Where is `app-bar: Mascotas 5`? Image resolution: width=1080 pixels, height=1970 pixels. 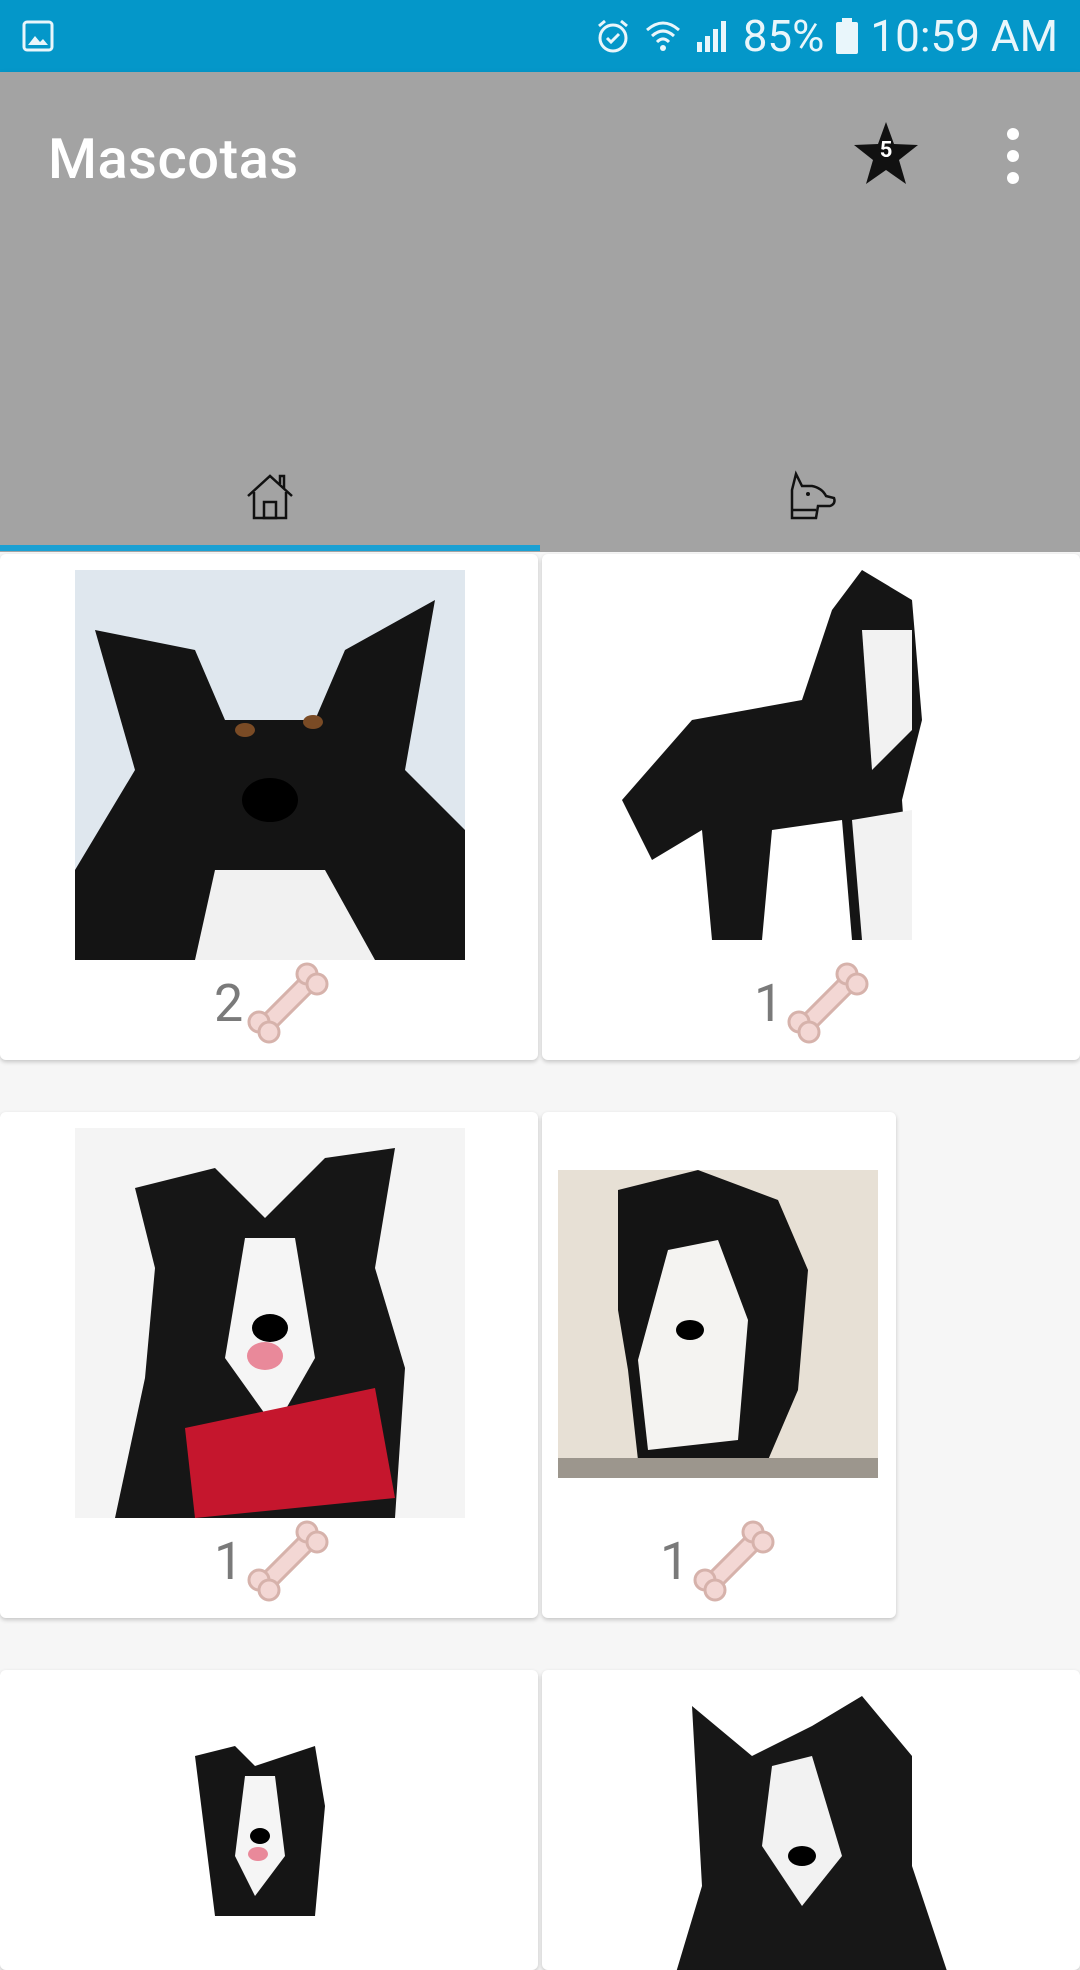
app-bar: Mascotas 5 is located at coordinates (540, 156).